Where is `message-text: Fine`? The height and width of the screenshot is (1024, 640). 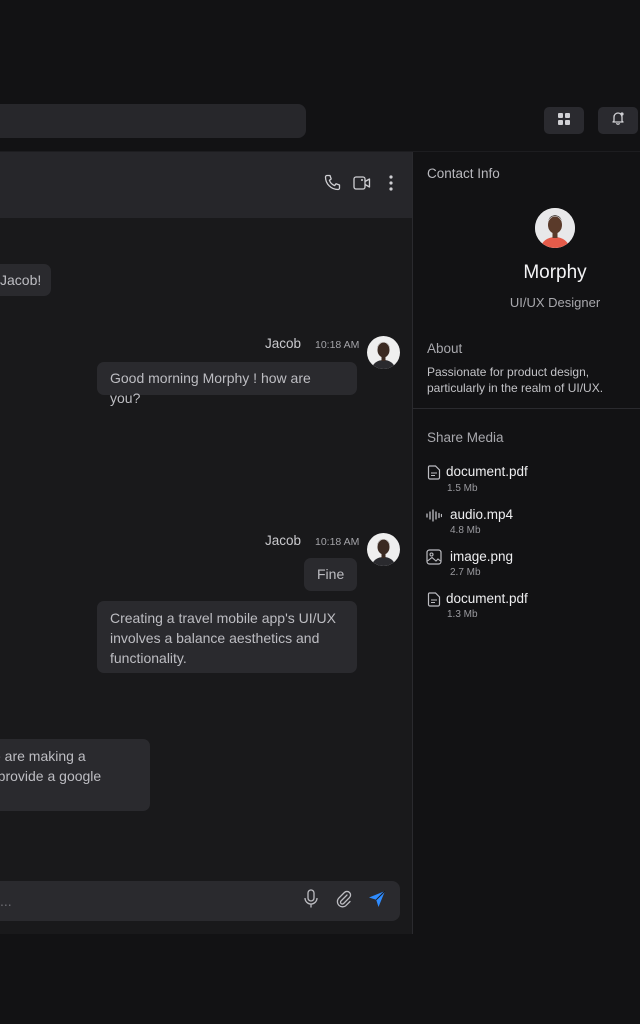
message-text: Fine is located at coordinates (331, 574).